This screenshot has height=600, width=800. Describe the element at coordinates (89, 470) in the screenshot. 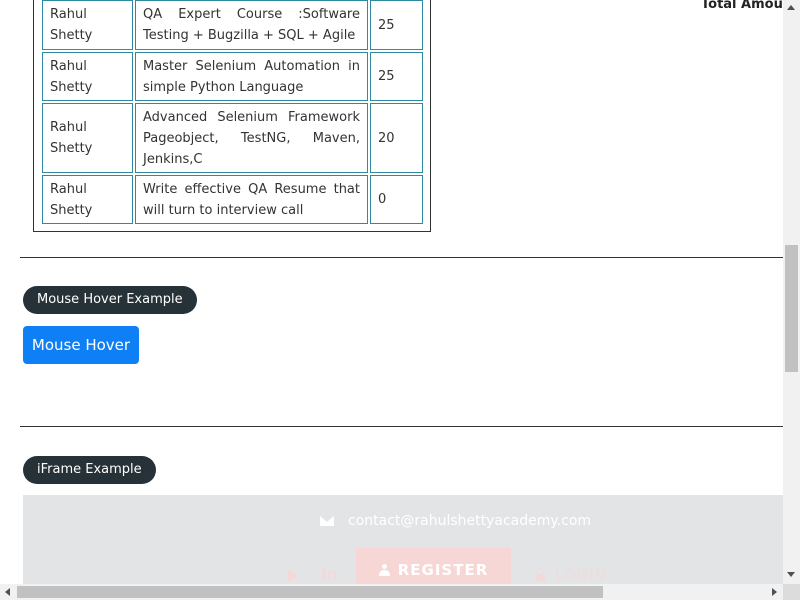

I see `iframe-section-label: iFrame Example` at that location.